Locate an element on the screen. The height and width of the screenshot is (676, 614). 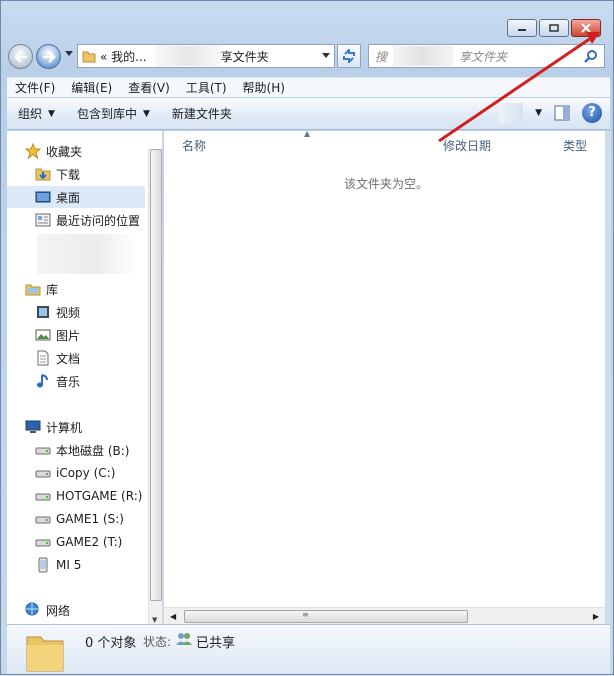
document-icon is located at coordinates (43, 358).